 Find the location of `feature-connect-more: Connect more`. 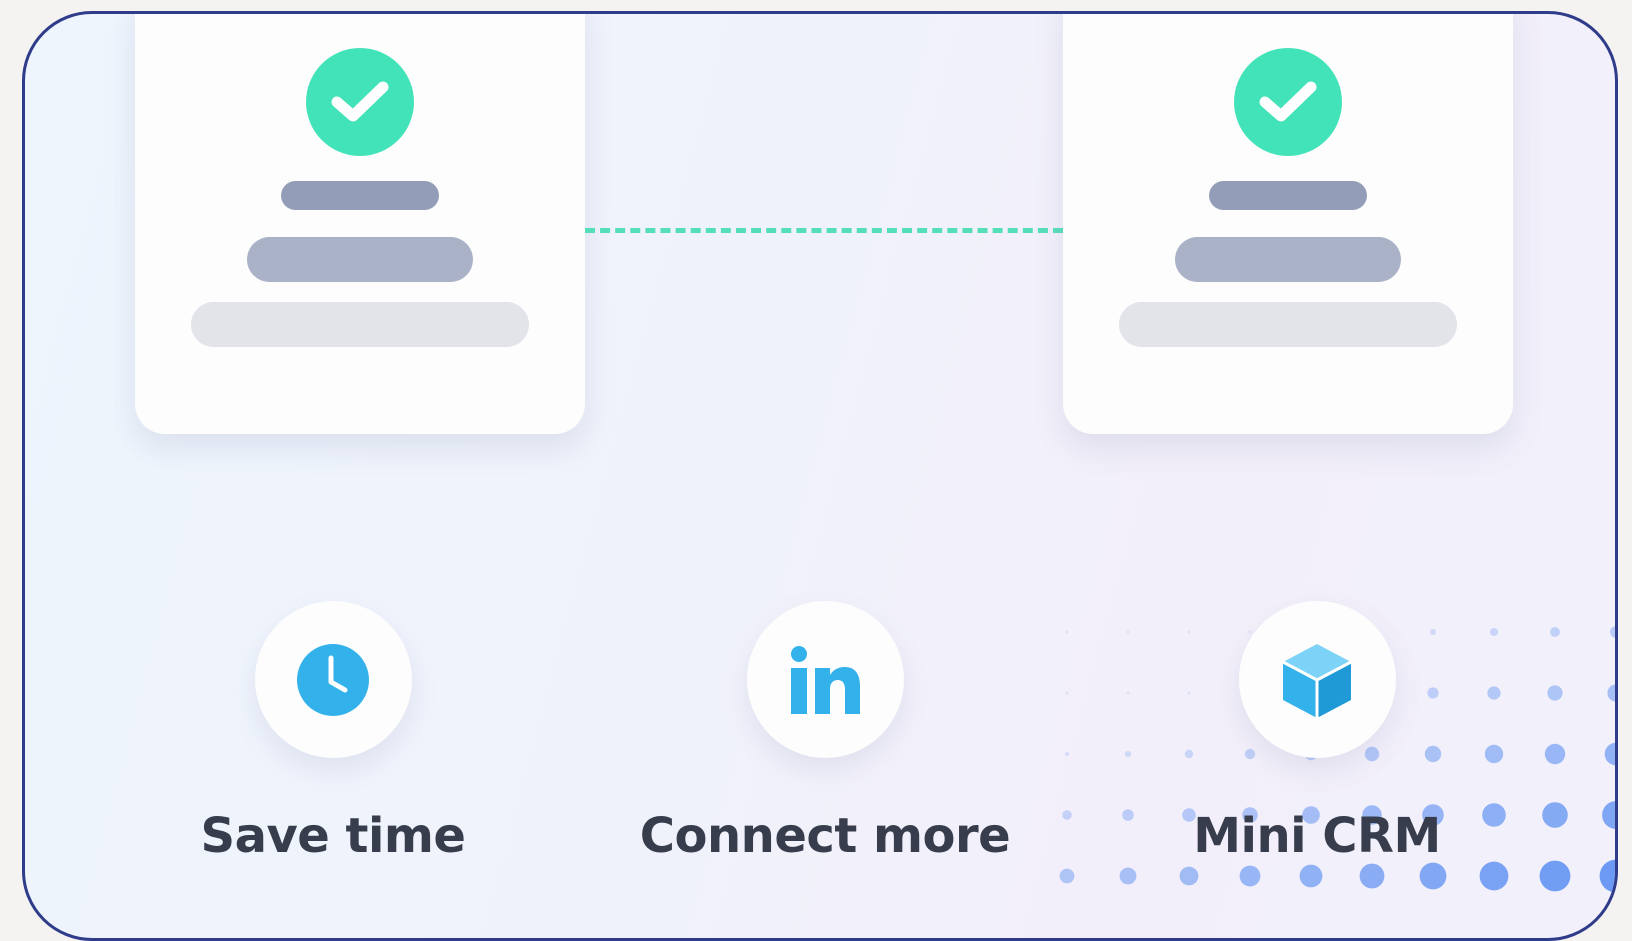

feature-connect-more: Connect more is located at coordinates (825, 732).